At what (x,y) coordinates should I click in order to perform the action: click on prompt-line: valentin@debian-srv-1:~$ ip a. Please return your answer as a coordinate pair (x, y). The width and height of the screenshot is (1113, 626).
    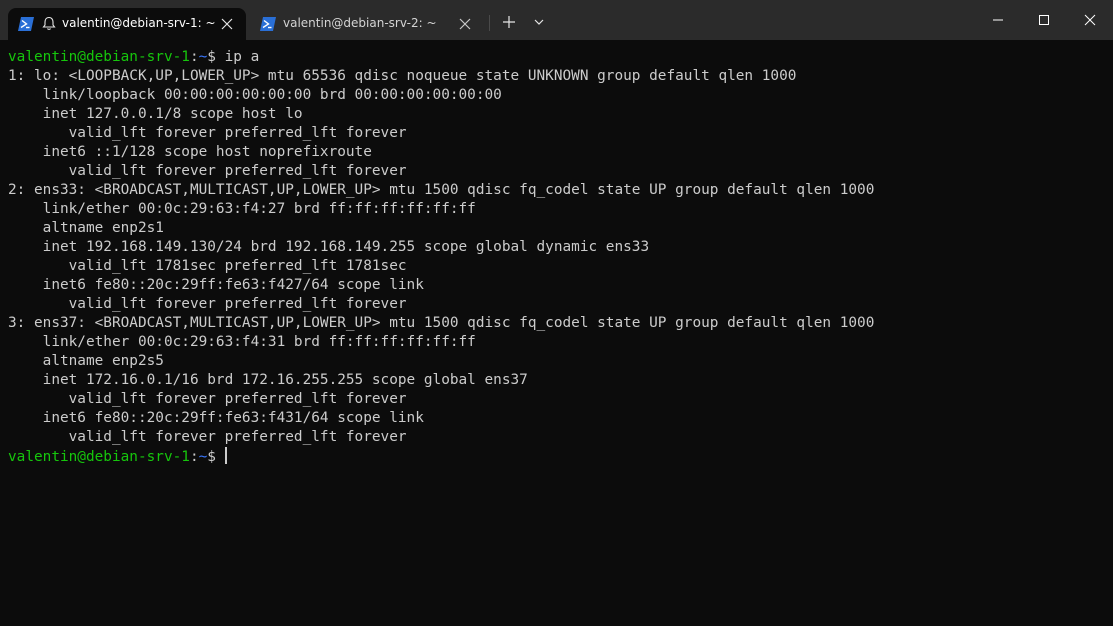
    Looking at the image, I should click on (133, 57).